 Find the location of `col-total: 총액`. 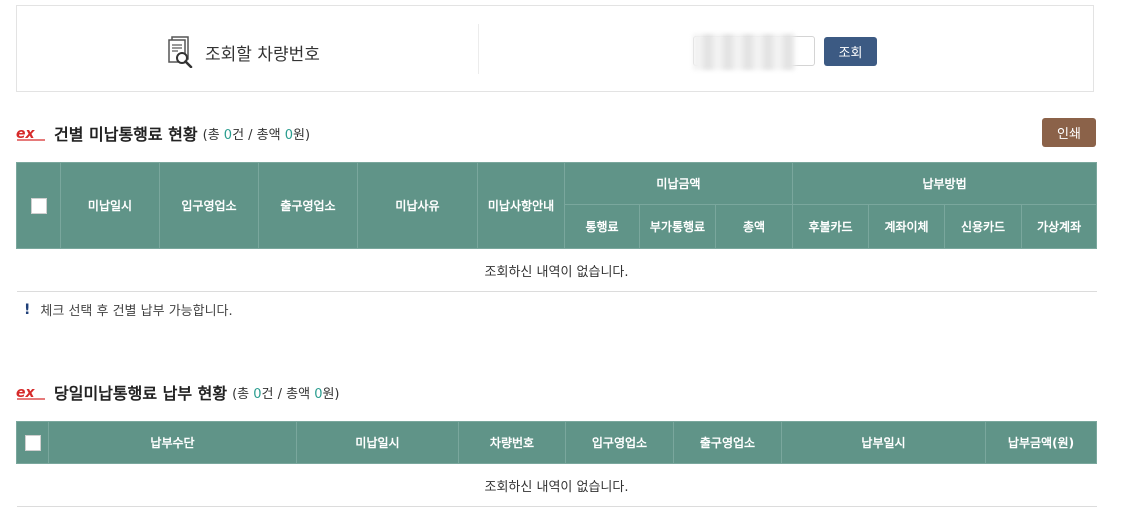

col-total: 총액 is located at coordinates (754, 226).